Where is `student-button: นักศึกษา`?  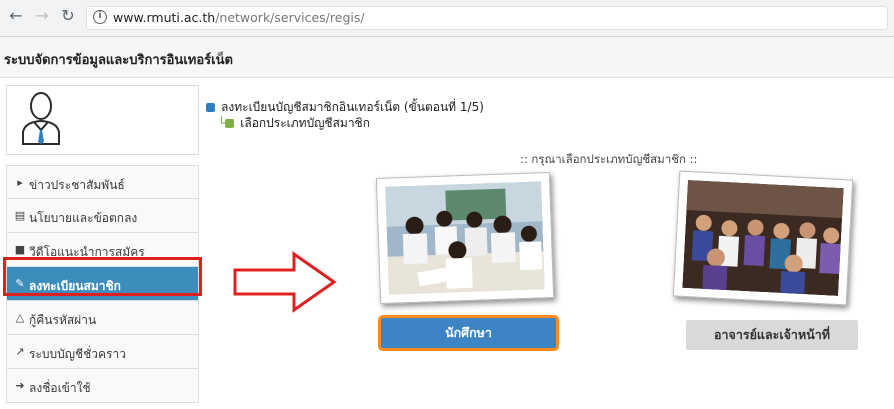
student-button: นักศึกษา is located at coordinates (468, 333).